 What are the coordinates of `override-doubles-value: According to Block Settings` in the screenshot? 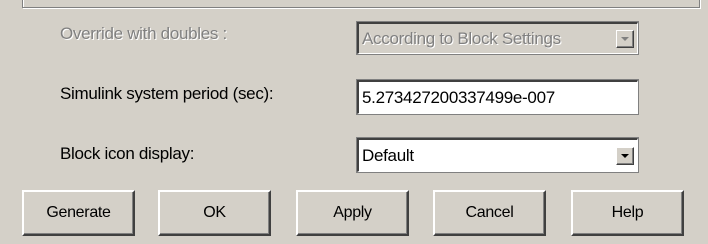 It's located at (461, 38).